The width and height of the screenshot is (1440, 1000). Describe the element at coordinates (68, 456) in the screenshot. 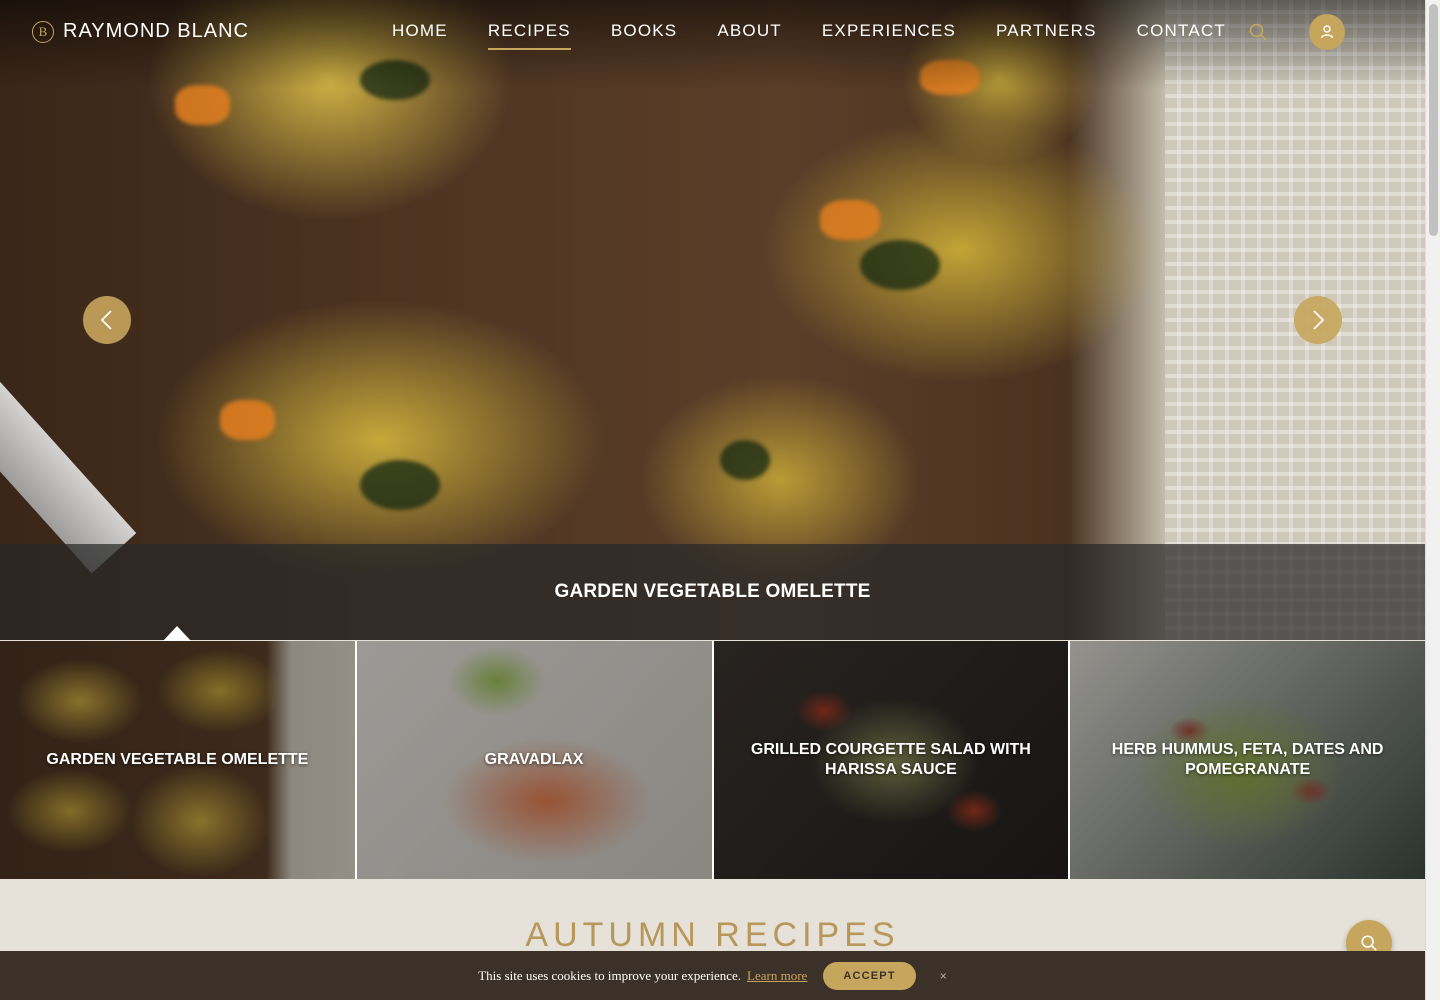

I see `hero-image-knife` at that location.